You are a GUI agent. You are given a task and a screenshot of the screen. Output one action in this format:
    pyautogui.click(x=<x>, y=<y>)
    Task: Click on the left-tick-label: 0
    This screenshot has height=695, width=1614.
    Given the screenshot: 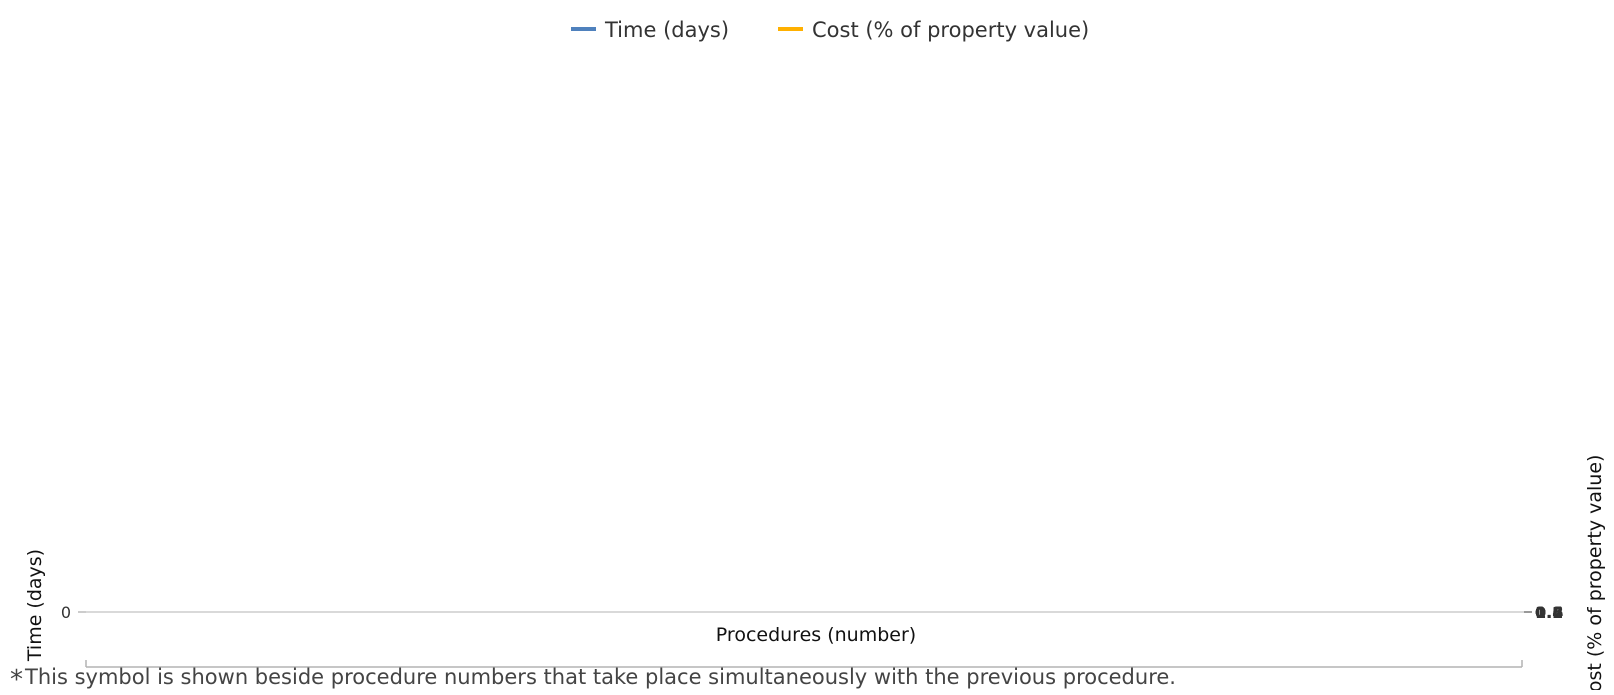 What is the action you would take?
    pyautogui.click(x=66, y=612)
    